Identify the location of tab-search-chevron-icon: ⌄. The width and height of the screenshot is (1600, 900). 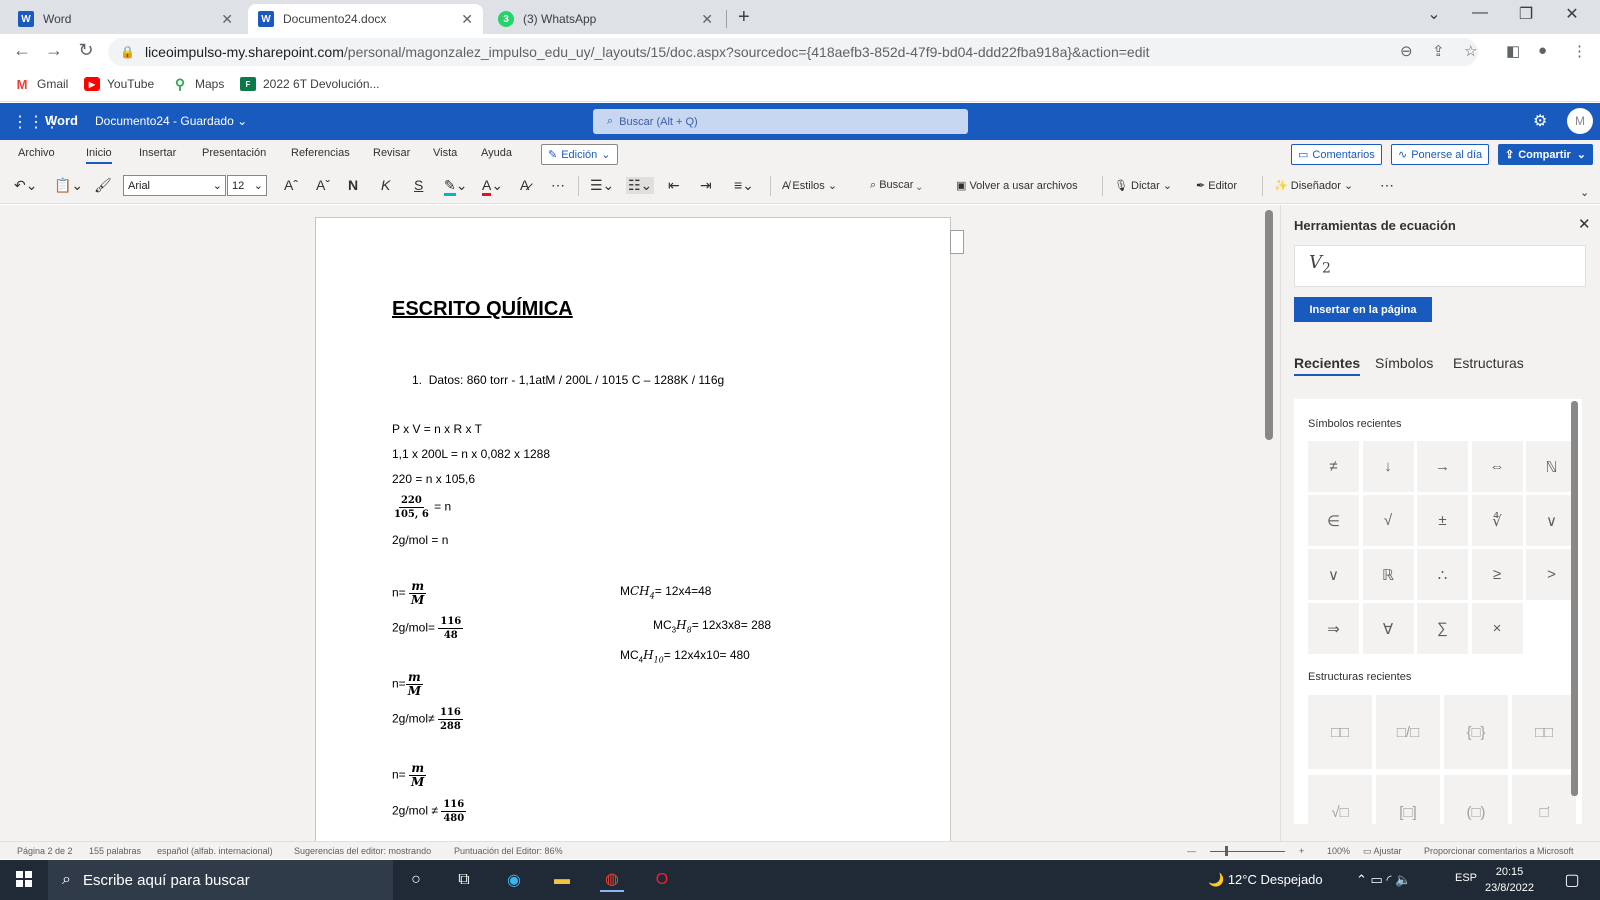
(1434, 14).